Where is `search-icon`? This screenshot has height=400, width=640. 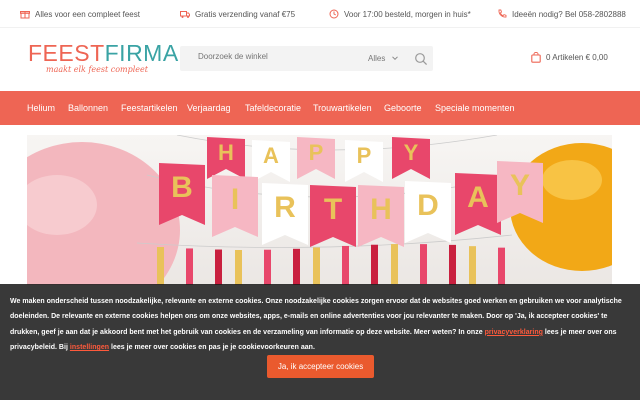
search-icon is located at coordinates (421, 59).